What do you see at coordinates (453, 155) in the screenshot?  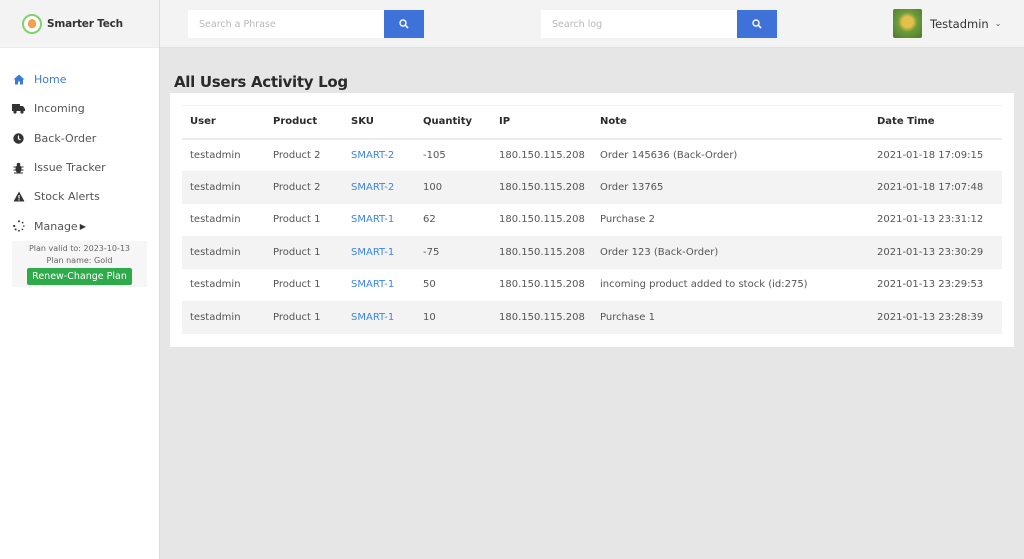 I see `cell-quantity: -105` at bounding box center [453, 155].